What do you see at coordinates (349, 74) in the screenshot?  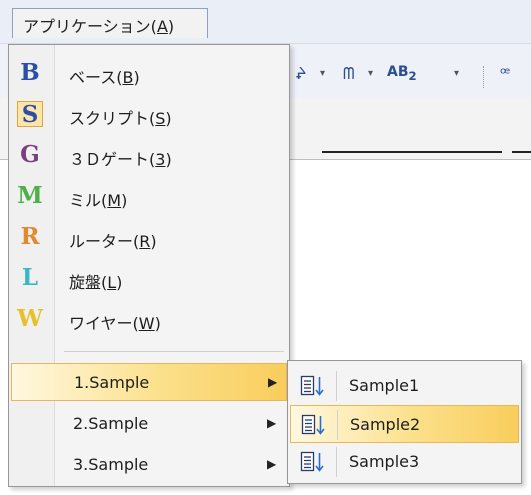 I see `toolbar-table-icon: ᗰ` at bounding box center [349, 74].